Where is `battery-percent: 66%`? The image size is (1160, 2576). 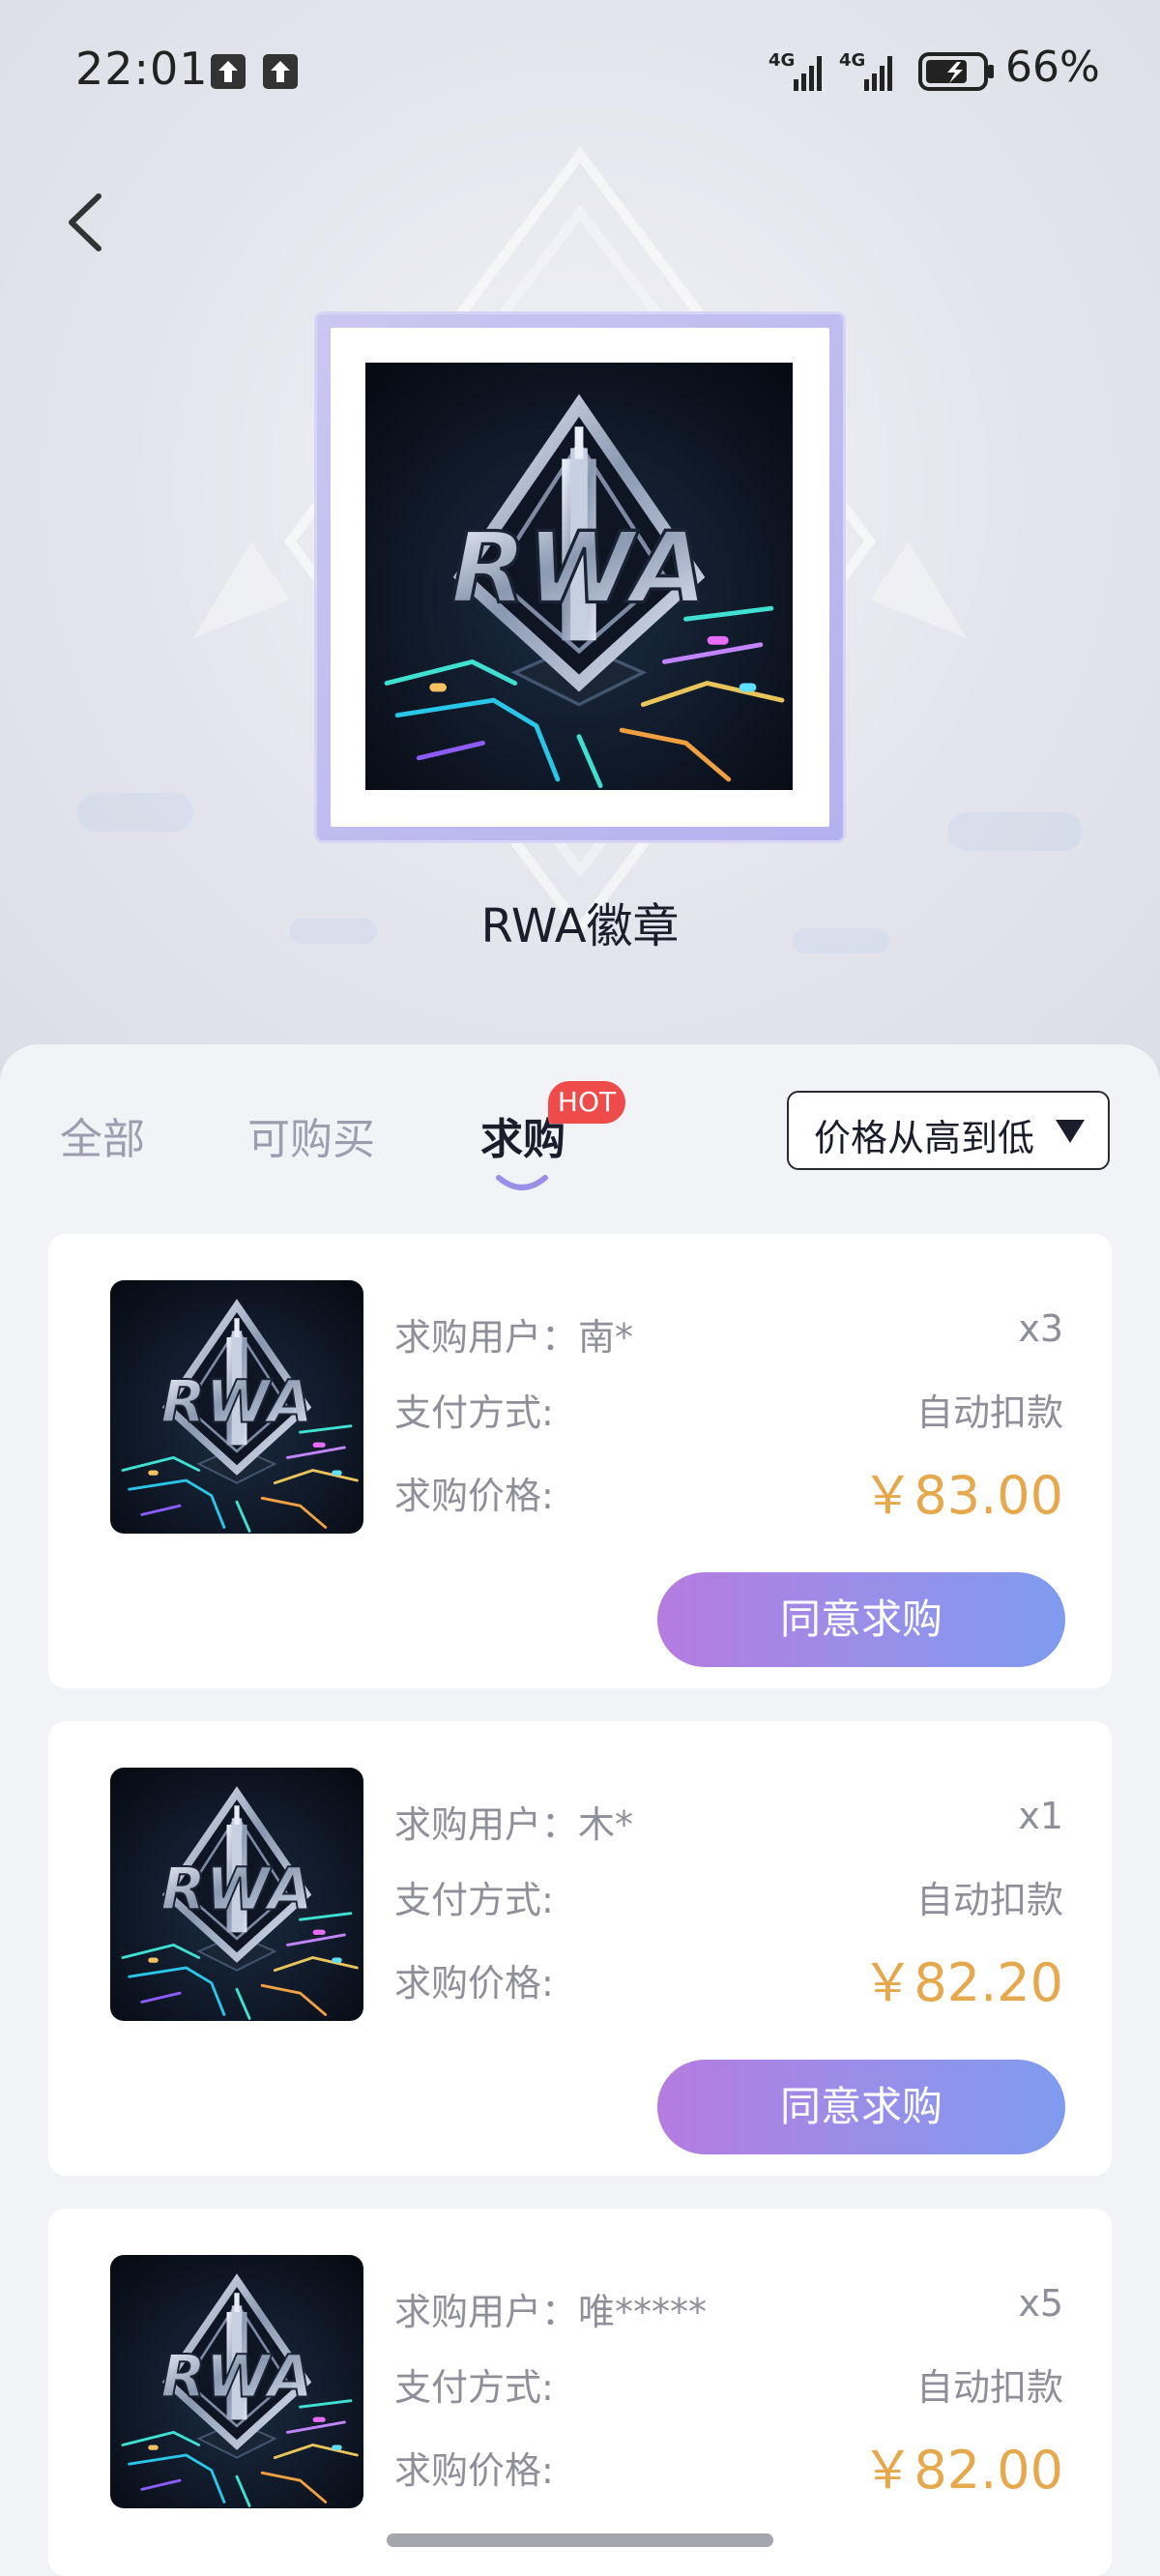 battery-percent: 66% is located at coordinates (1053, 67).